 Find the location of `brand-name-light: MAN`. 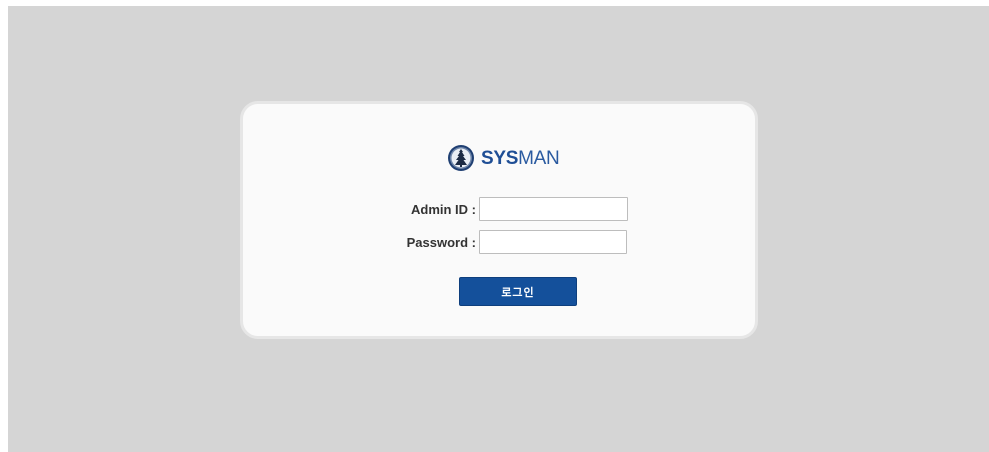

brand-name-light: MAN is located at coordinates (539, 158).